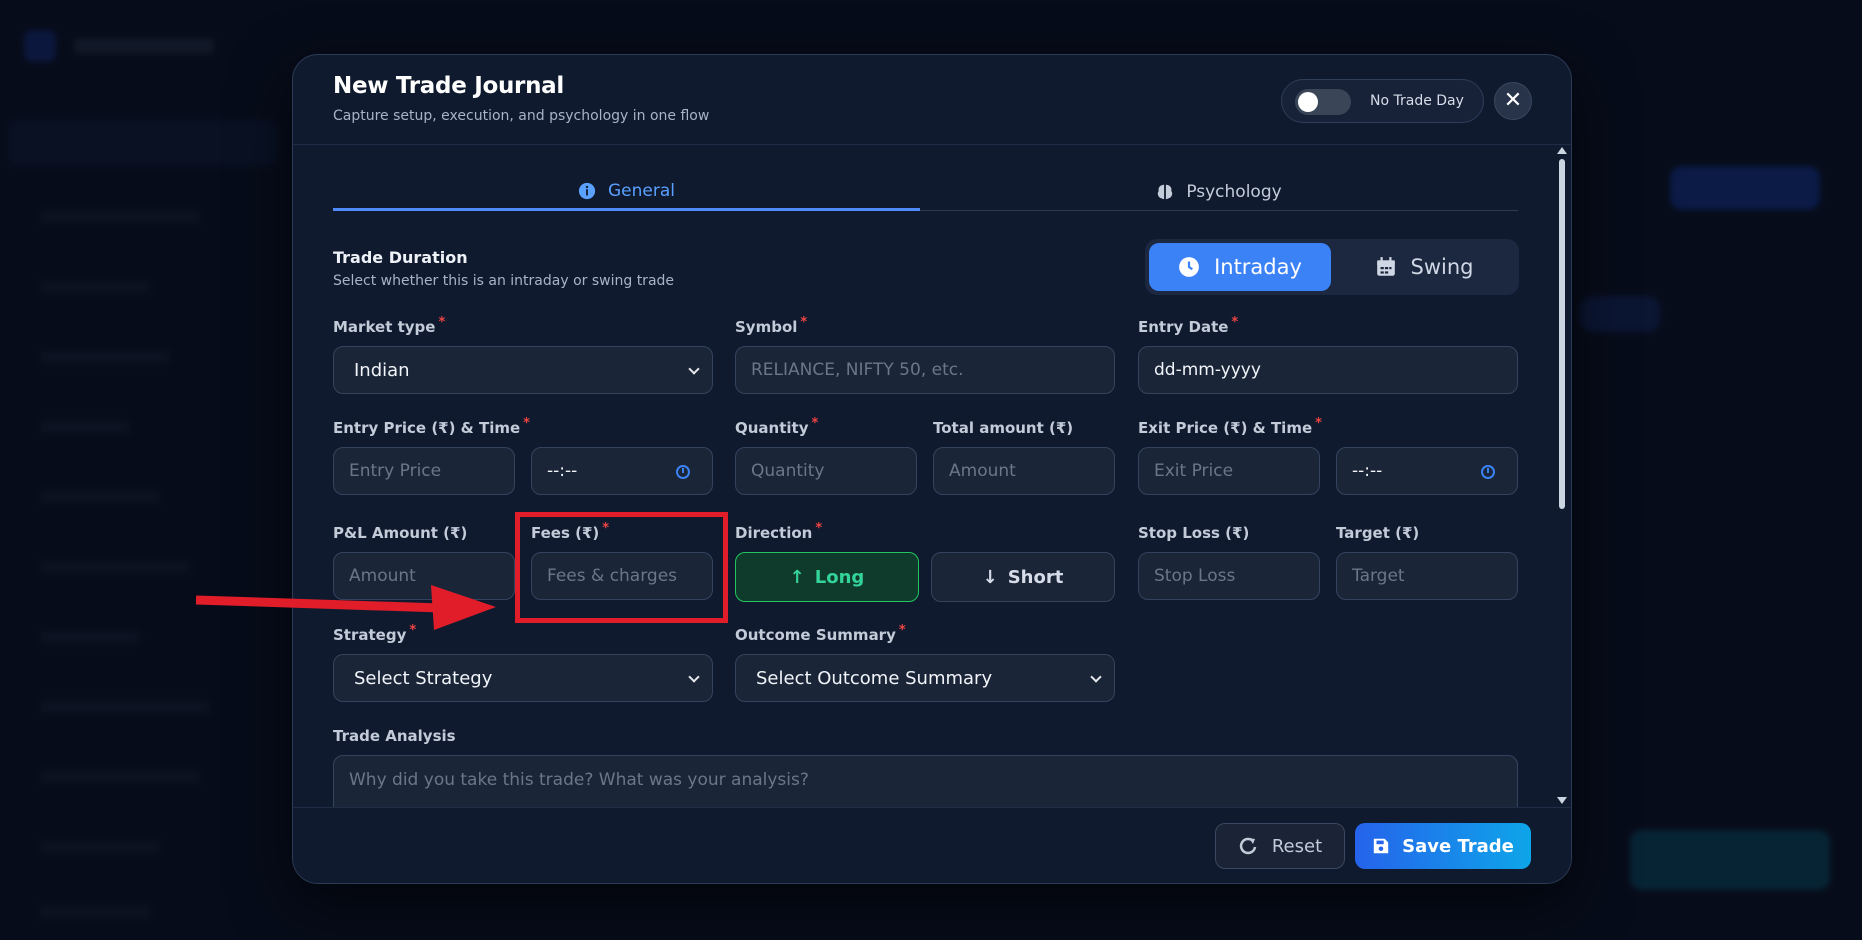  What do you see at coordinates (826, 471) in the screenshot?
I see `quantity-input: Quantity` at bounding box center [826, 471].